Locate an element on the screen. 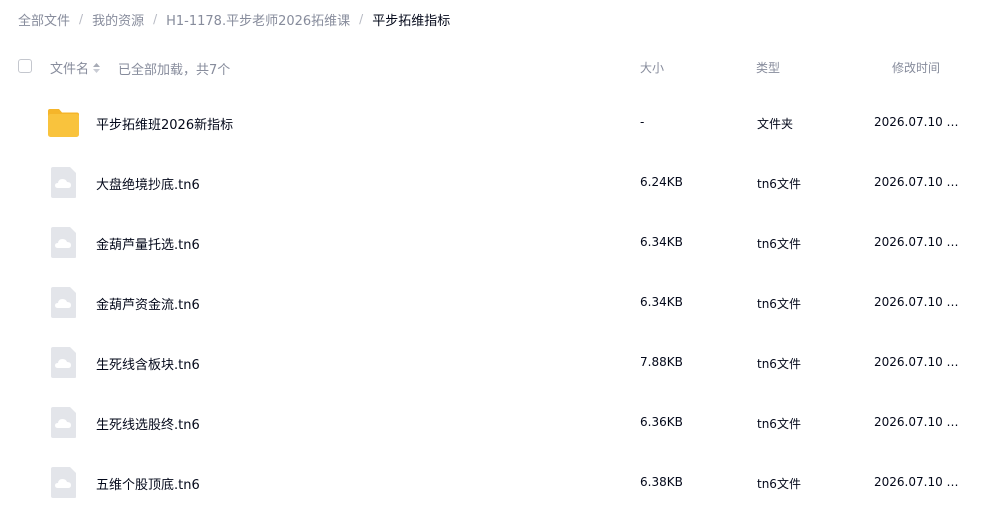 This screenshot has height=527, width=983. column-header-name-label: 文件名 is located at coordinates (70, 69).